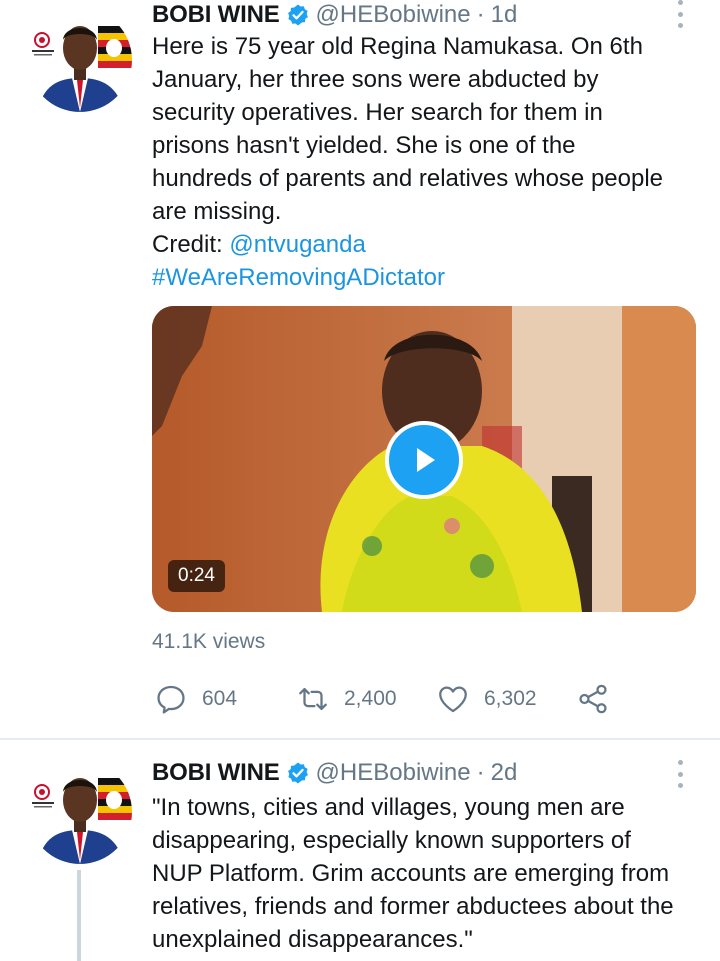  I want to click on retweet-button: 2,400, so click(346, 699).